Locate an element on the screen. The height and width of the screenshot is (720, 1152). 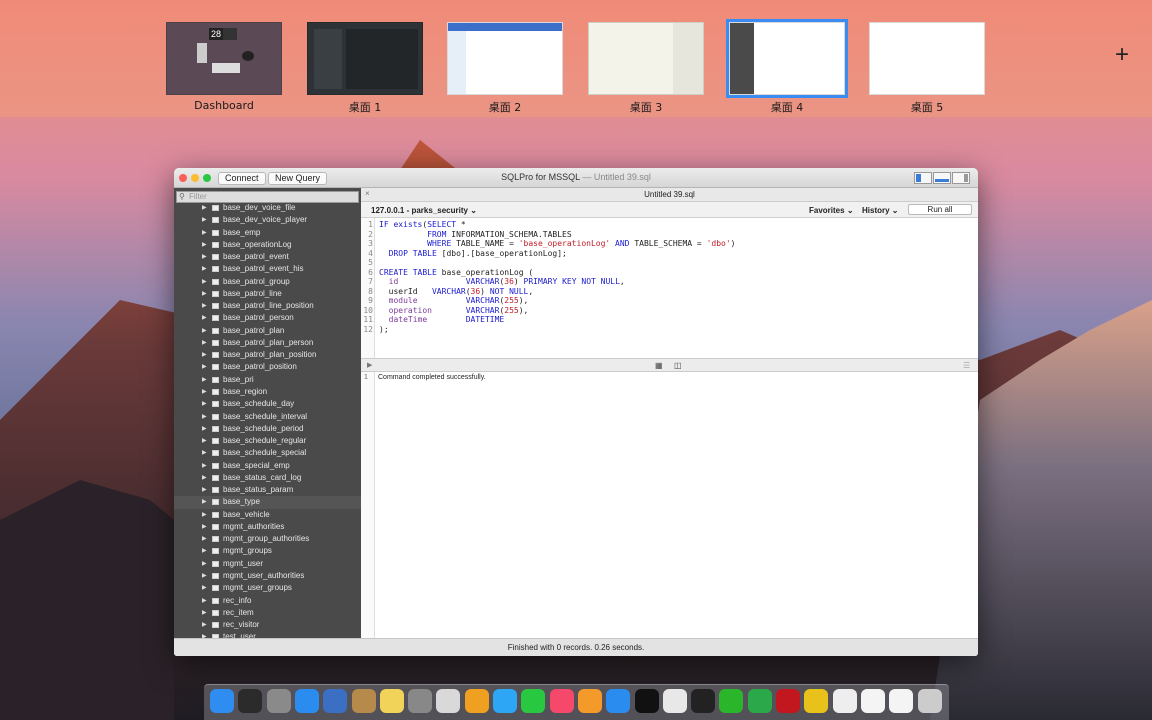
table-tree-item: ▶ base_patrol_event_his is located at coordinates (267, 269).